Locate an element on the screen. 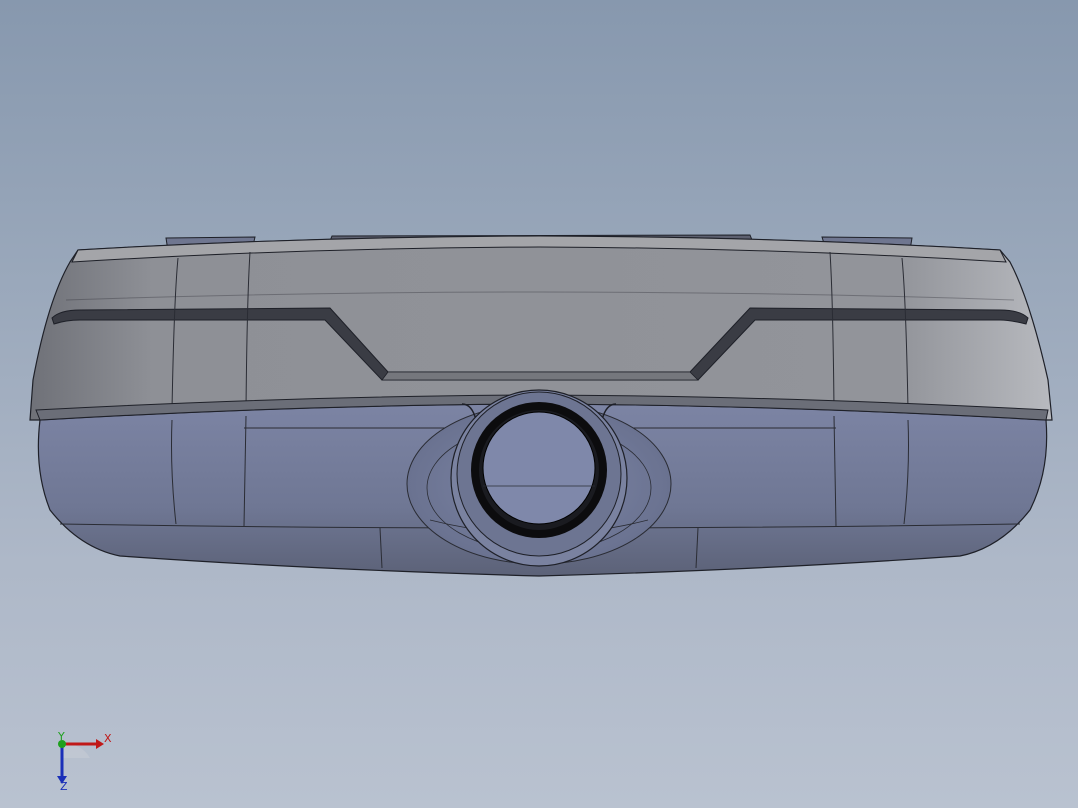  camera-lens-hole is located at coordinates (539, 468).